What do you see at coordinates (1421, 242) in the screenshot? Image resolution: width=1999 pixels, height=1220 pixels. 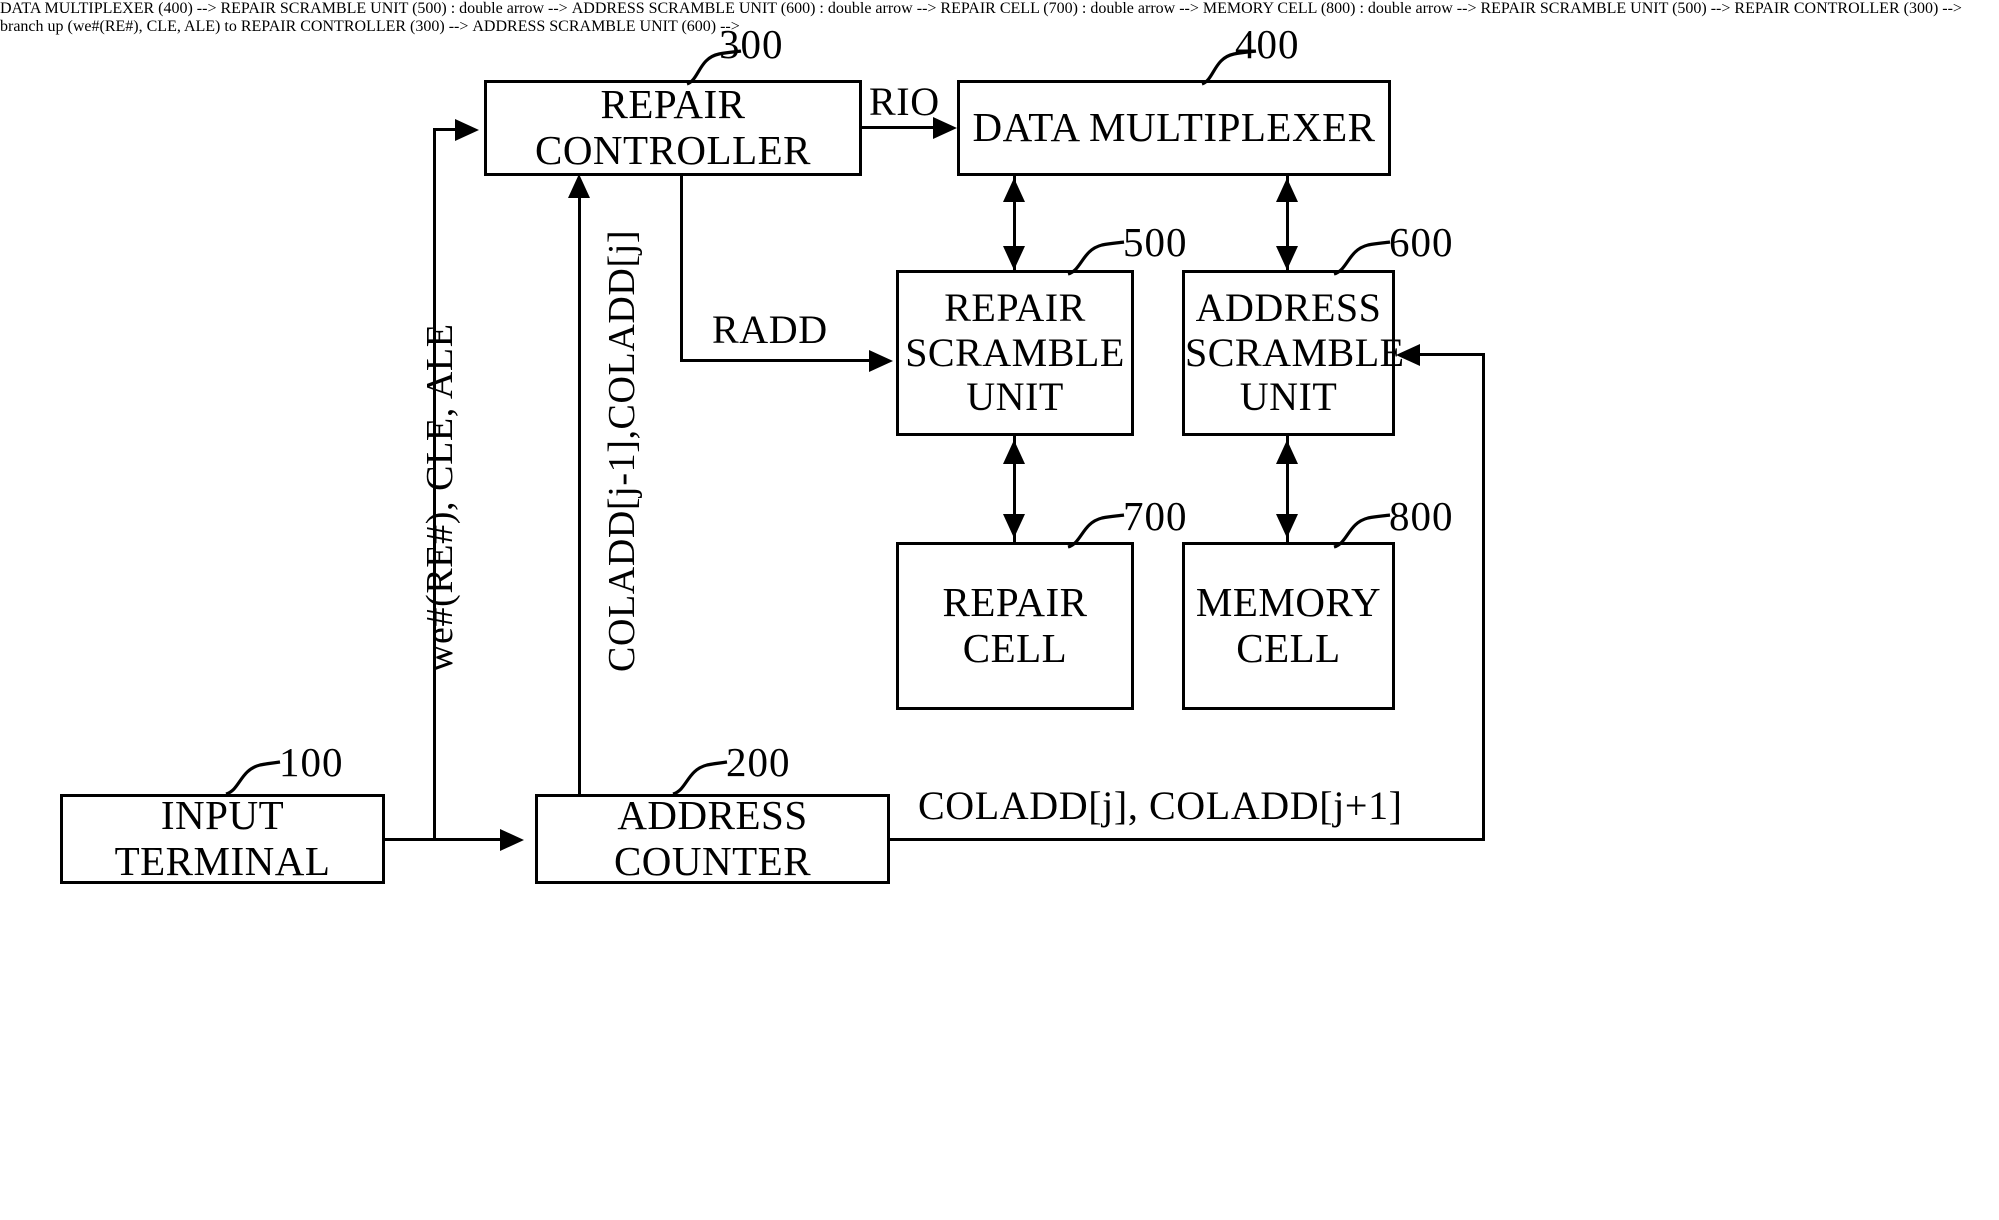 I see `refnum-600: 600` at bounding box center [1421, 242].